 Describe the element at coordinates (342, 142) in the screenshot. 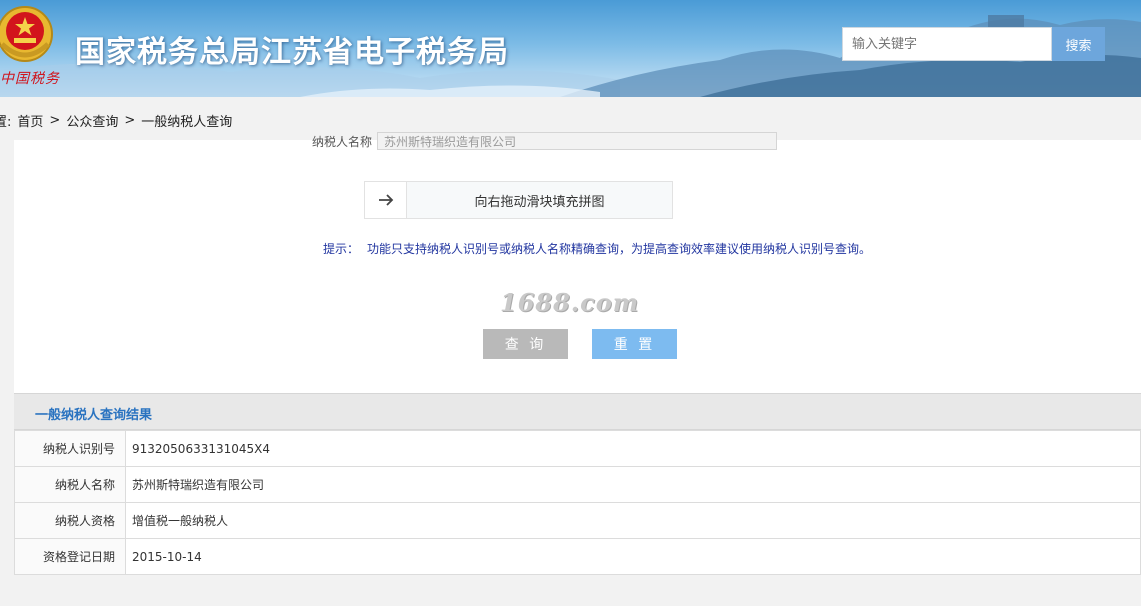

I see `taxpayer-name-label: 纳税人名称` at that location.